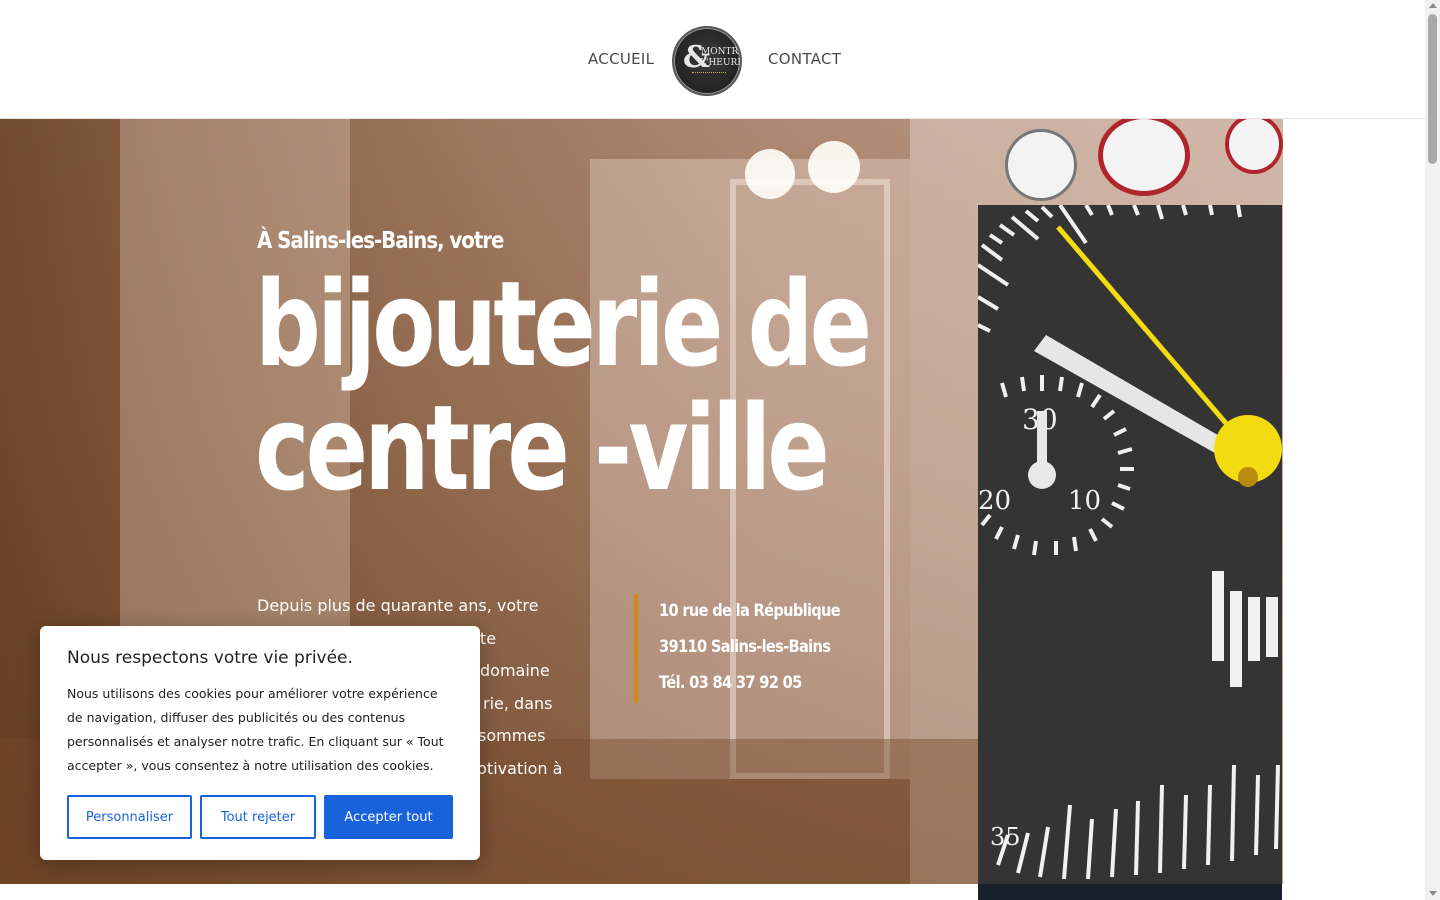 This screenshot has height=900, width=1440. Describe the element at coordinates (380, 241) in the screenshot. I see `hero-kicker: À Salins-les-Bains, votre` at that location.